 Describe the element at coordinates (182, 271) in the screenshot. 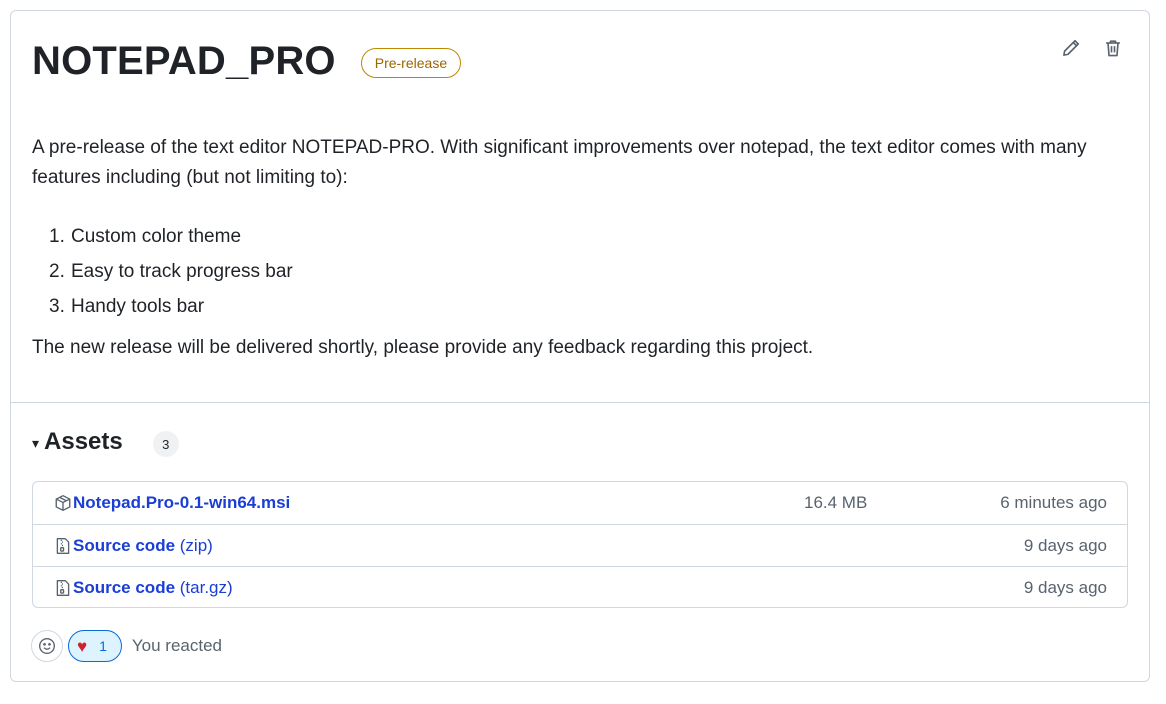

I see `list-text: Easy to track progress bar` at that location.